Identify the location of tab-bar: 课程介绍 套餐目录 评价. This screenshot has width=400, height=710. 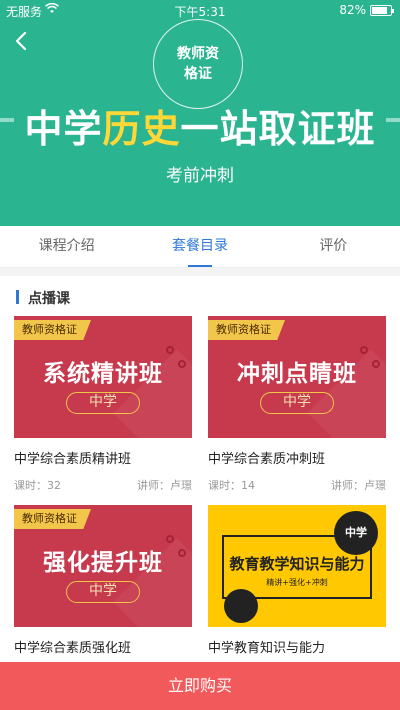
(200, 247).